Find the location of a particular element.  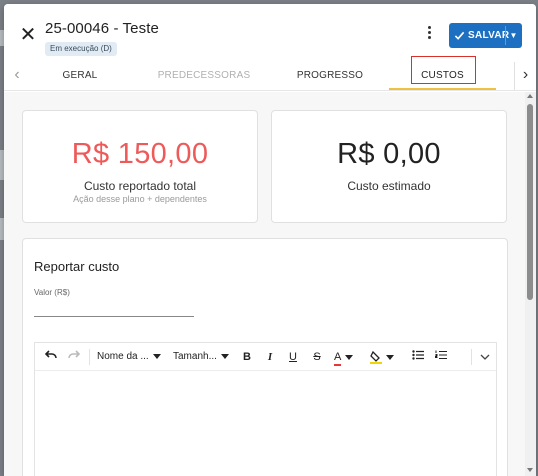

chevron-right-icon: › is located at coordinates (525, 76).